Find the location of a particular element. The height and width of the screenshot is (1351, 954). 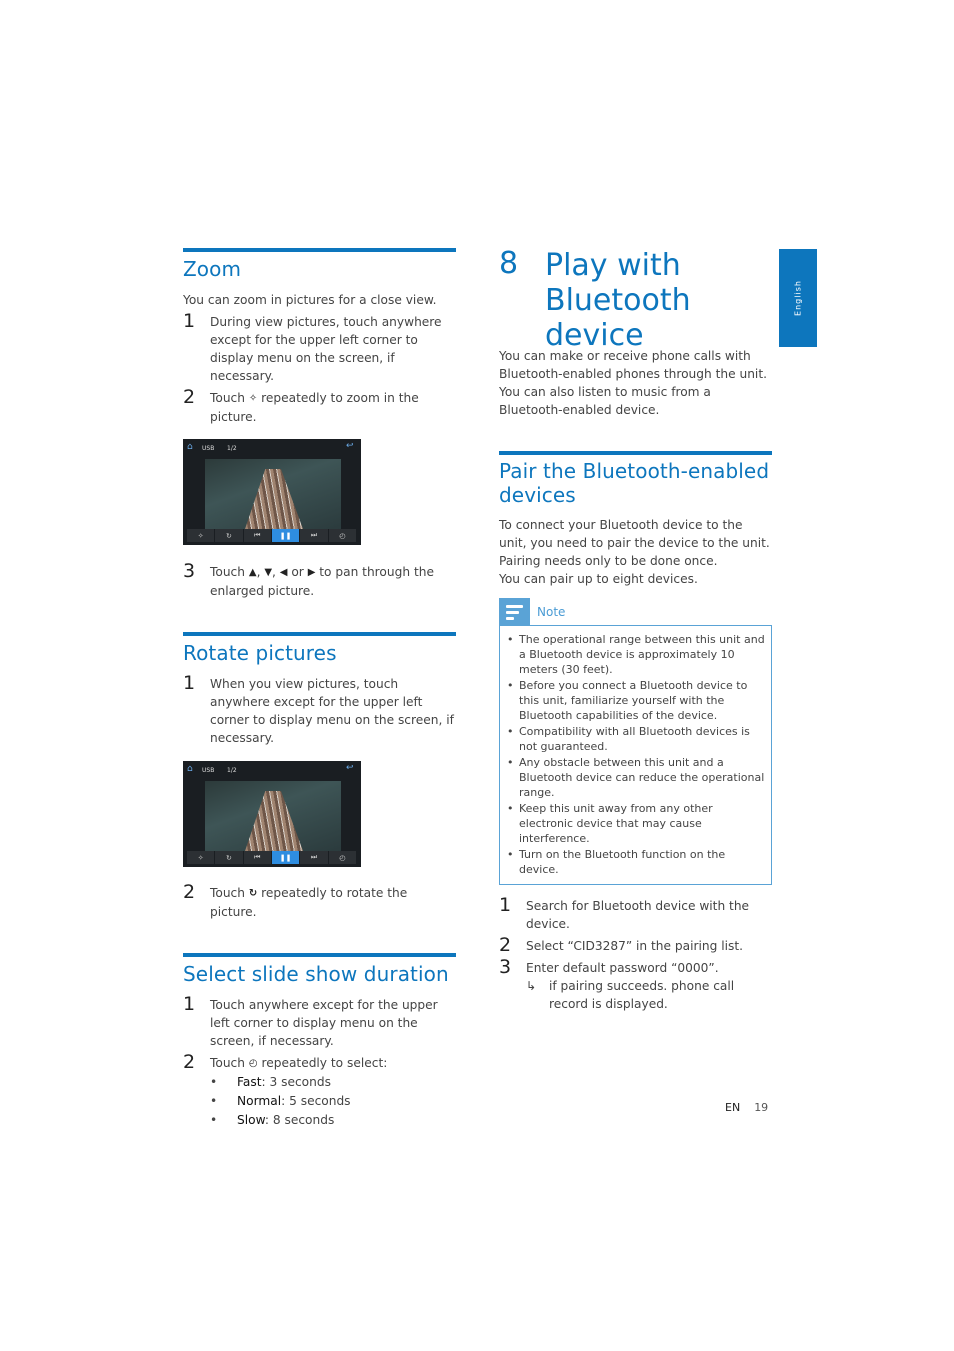

option-normal: Normal: 5 seconds is located at coordinates (333, 1101).